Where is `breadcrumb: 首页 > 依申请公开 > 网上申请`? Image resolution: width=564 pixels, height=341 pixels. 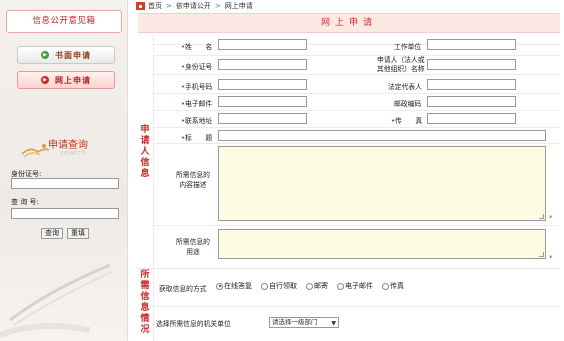
breadcrumb: 首页 > 依申请公开 > 网上申请 is located at coordinates (194, 6).